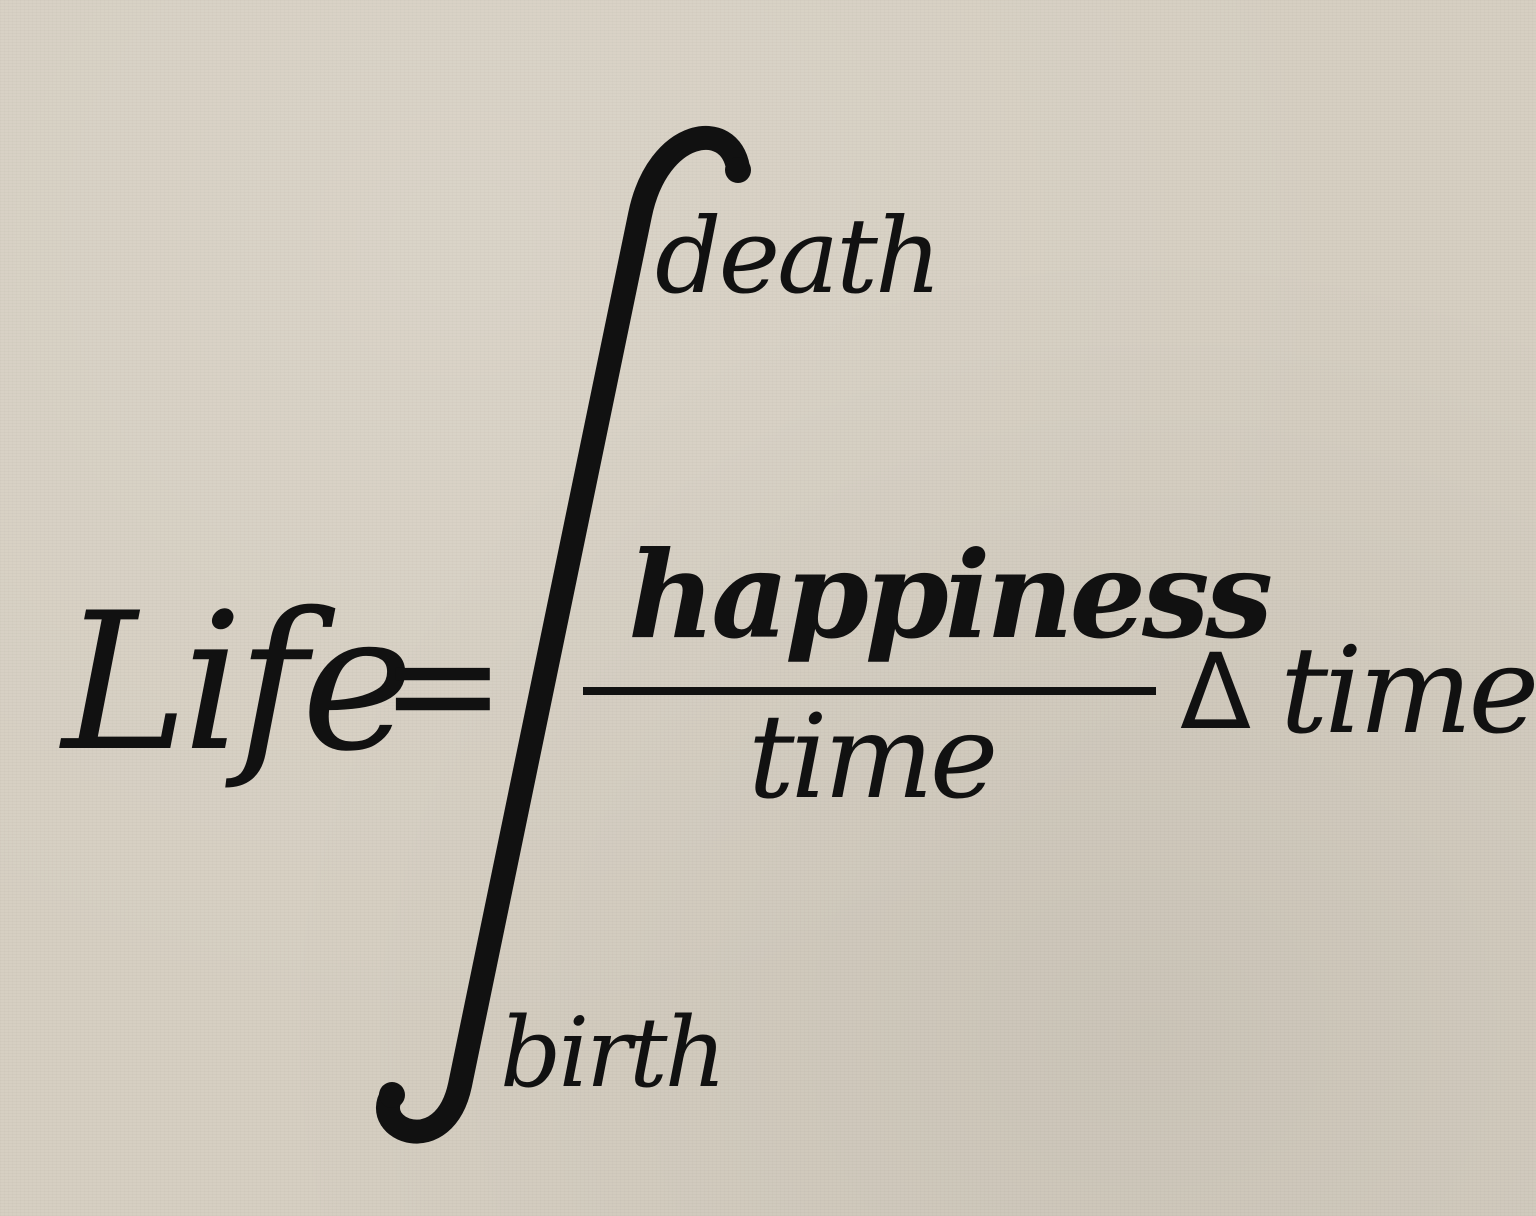 This screenshot has height=1216, width=1536. Describe the element at coordinates (443, 685) in the screenshot. I see `equals-sign: =` at that location.